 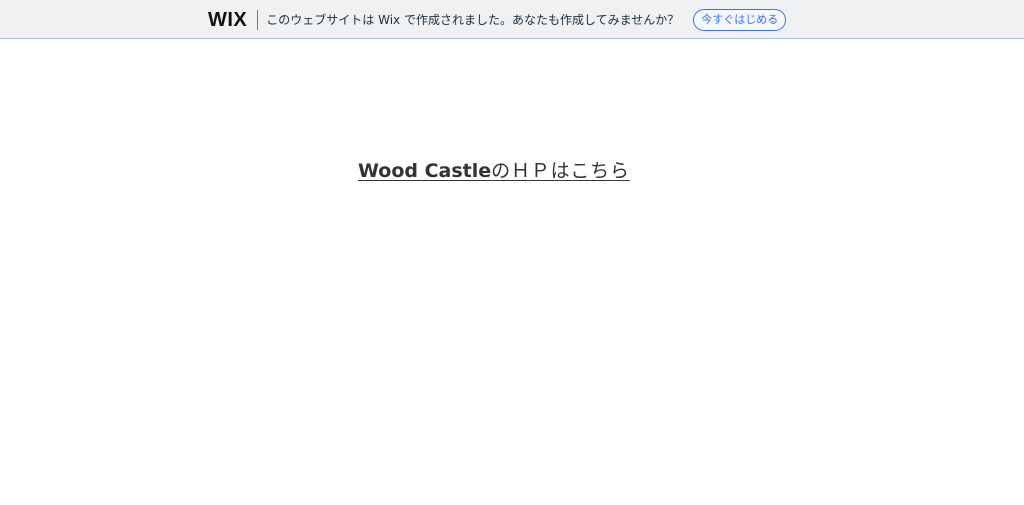 I want to click on banner-message: このウェブサイトは Wix で作成されました。あなたも作成してみませんか？, so click(x=472, y=20).